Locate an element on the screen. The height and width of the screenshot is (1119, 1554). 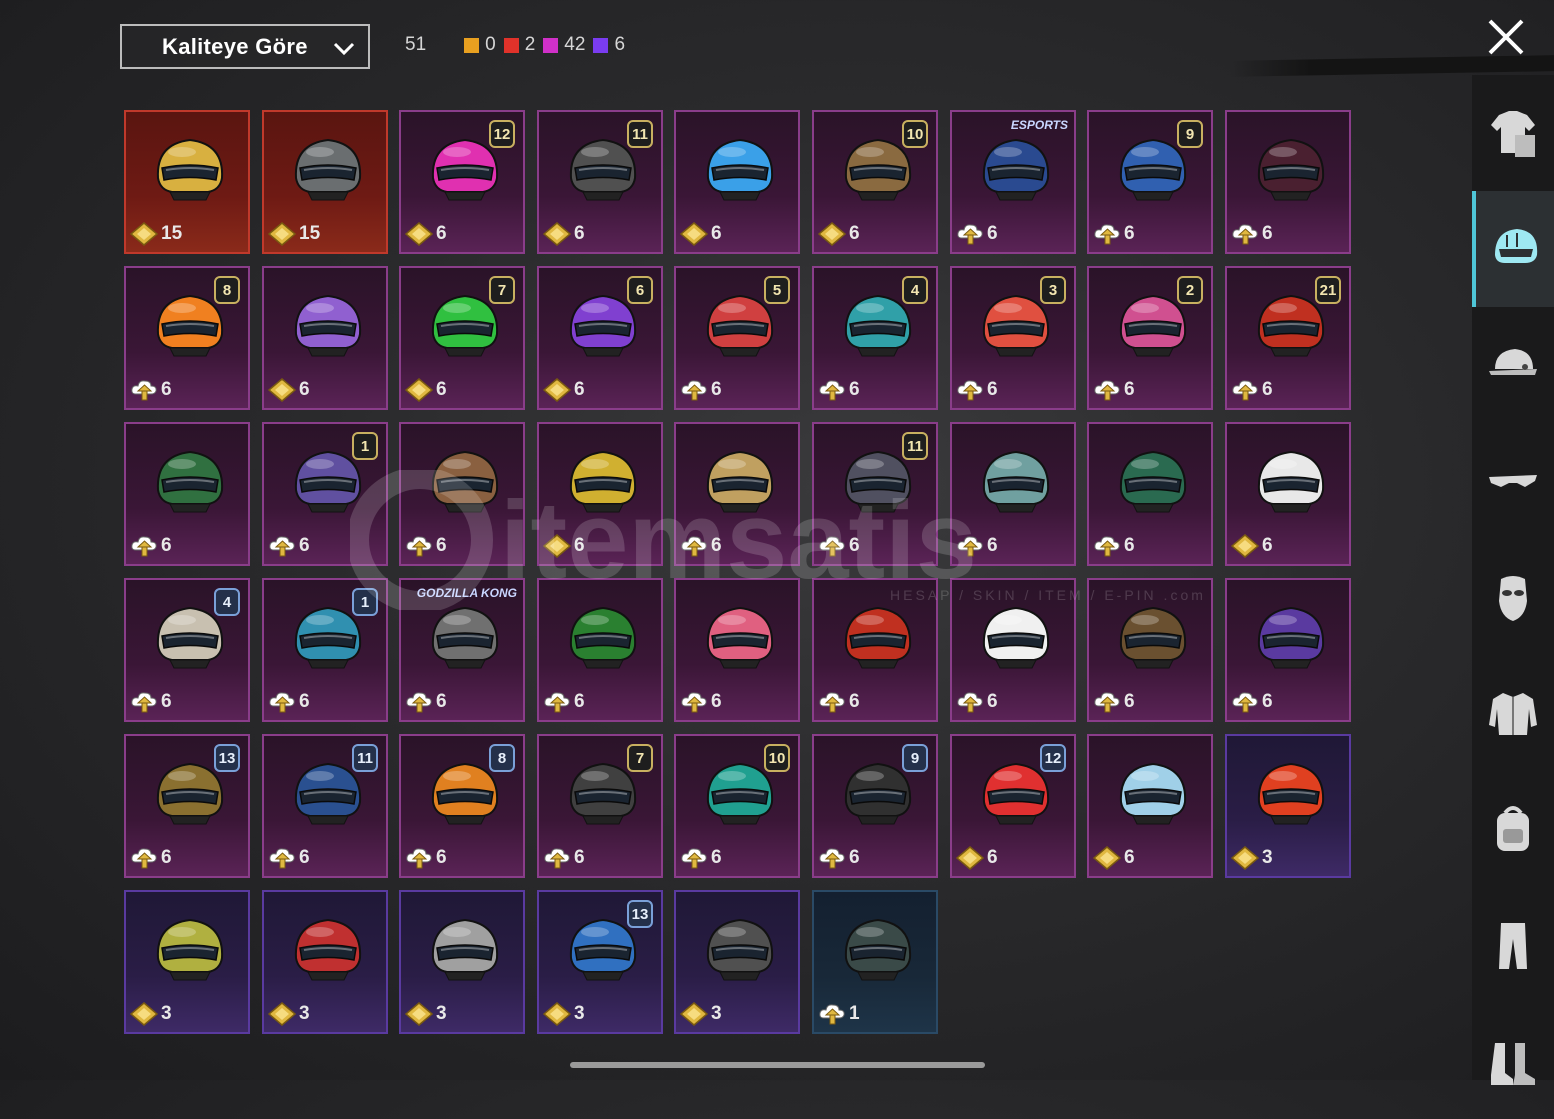
helmet-item: 13 6 is located at coordinates (187, 806).